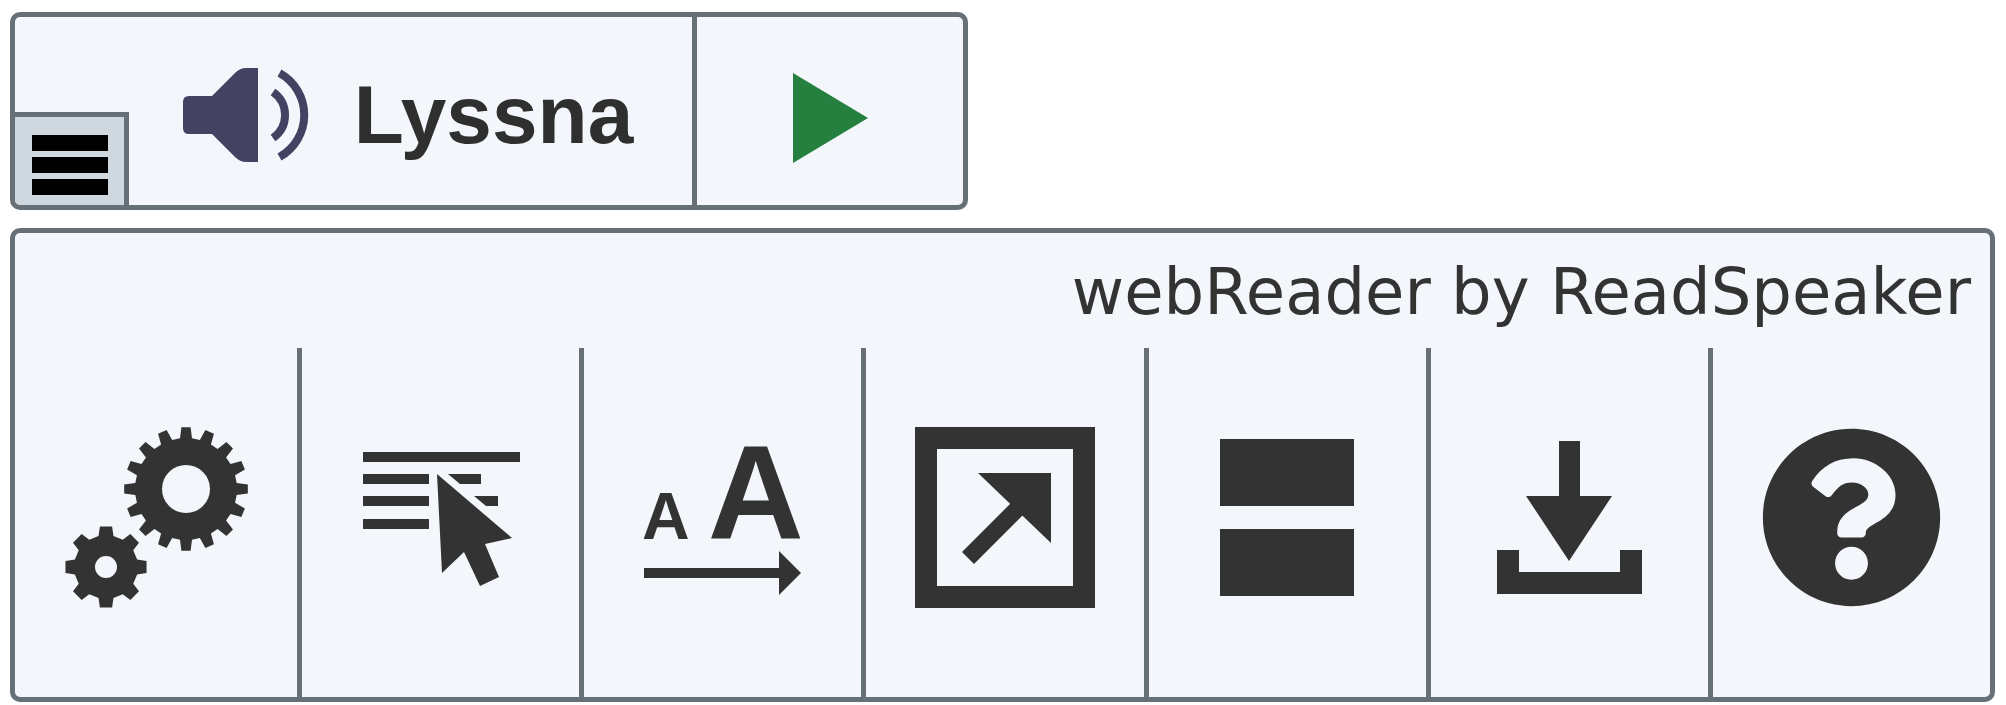 This screenshot has width=2006, height=705. Describe the element at coordinates (830, 118) in the screenshot. I see `play-icon` at that location.